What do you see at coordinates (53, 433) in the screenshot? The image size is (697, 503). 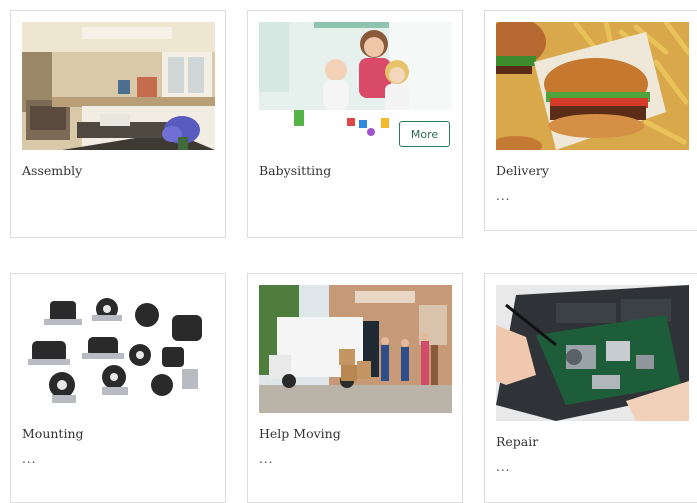 I see `service-title: Mounting` at bounding box center [53, 433].